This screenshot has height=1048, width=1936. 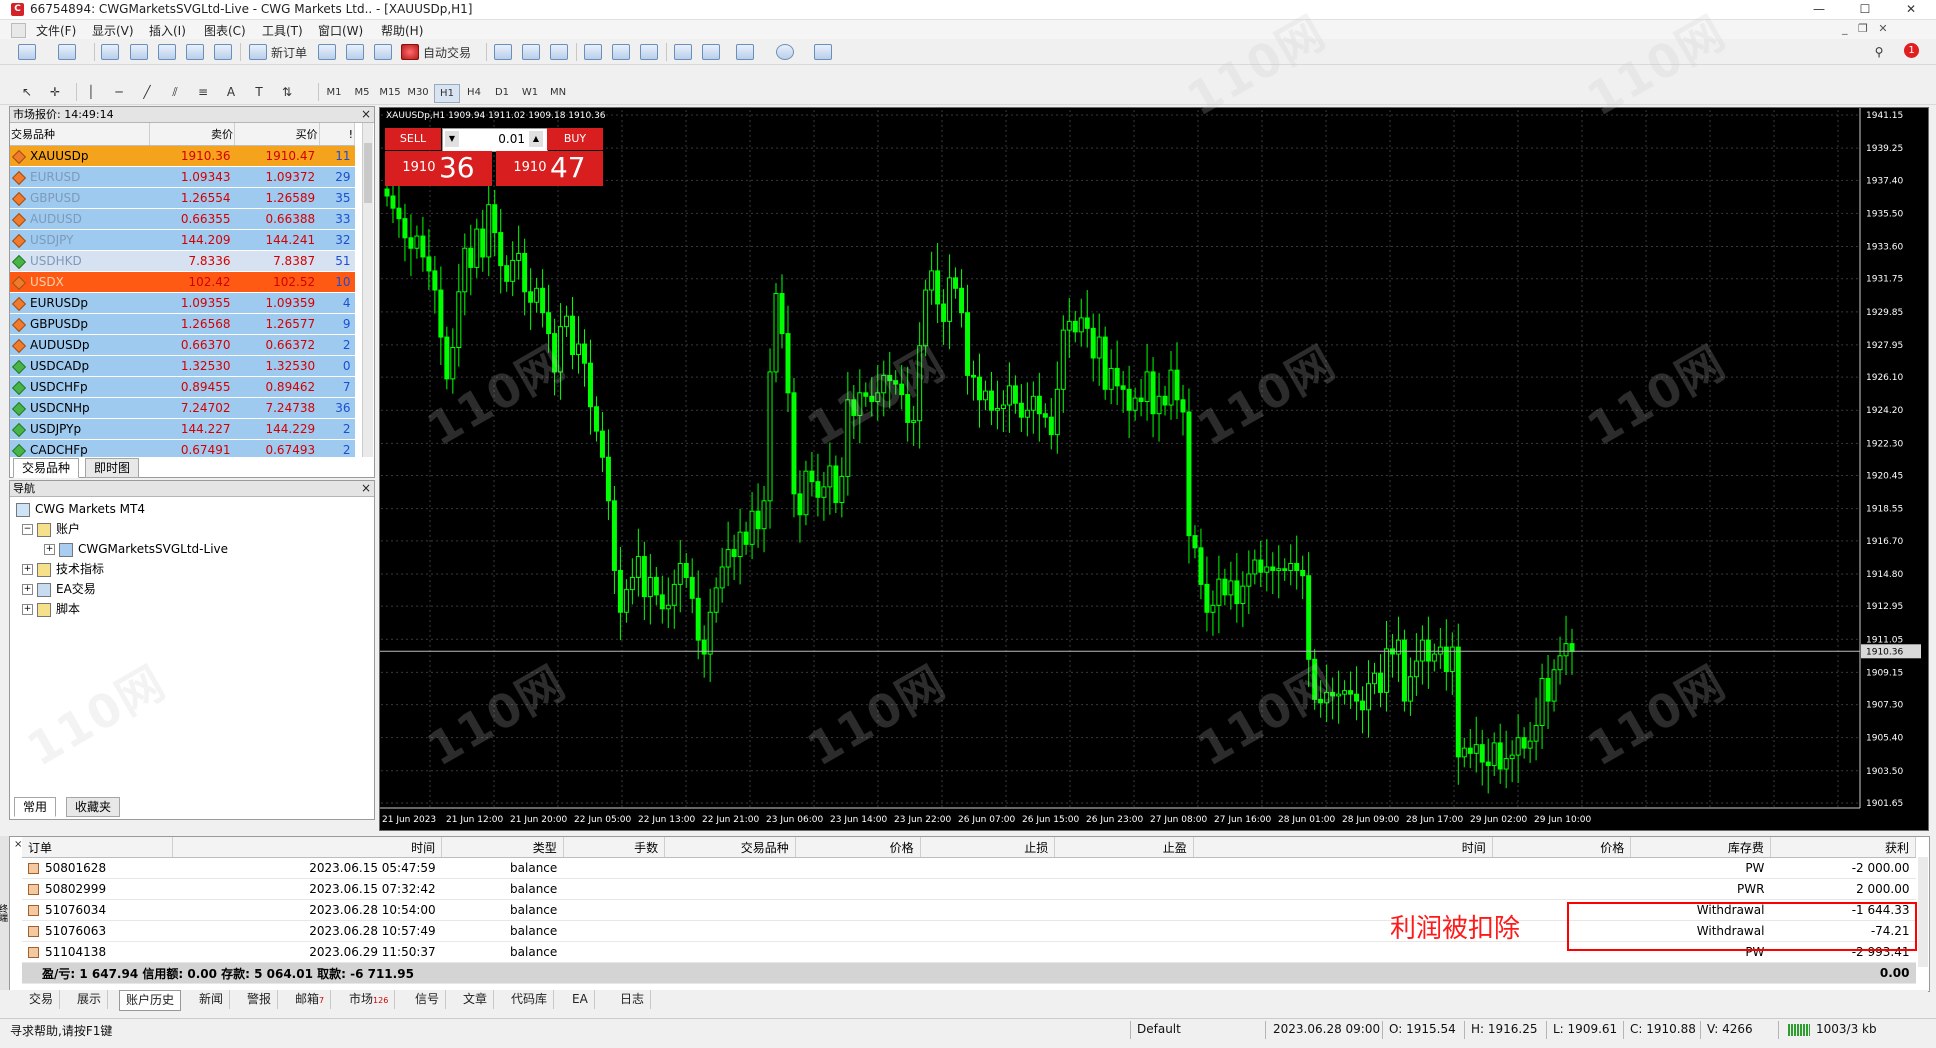 I want to click on market-watch-icon, so click(x=110, y=52).